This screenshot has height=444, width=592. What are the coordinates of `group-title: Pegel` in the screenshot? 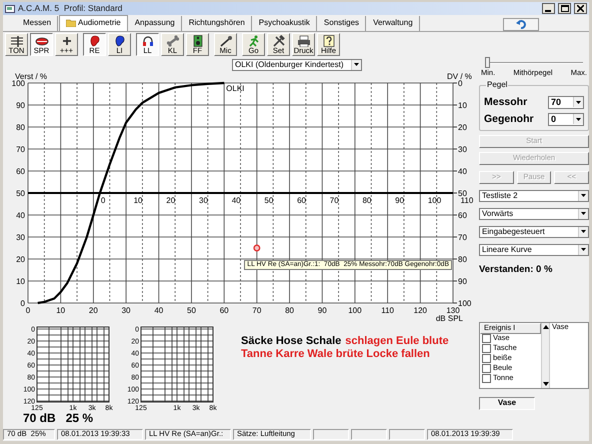 It's located at (497, 84).